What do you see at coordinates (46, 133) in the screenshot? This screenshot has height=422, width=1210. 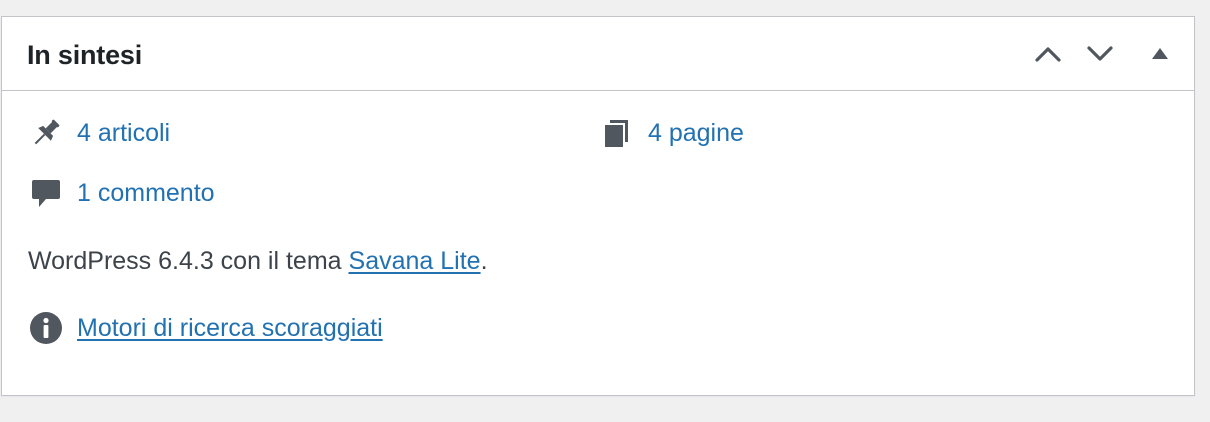 I see `pin-icon` at bounding box center [46, 133].